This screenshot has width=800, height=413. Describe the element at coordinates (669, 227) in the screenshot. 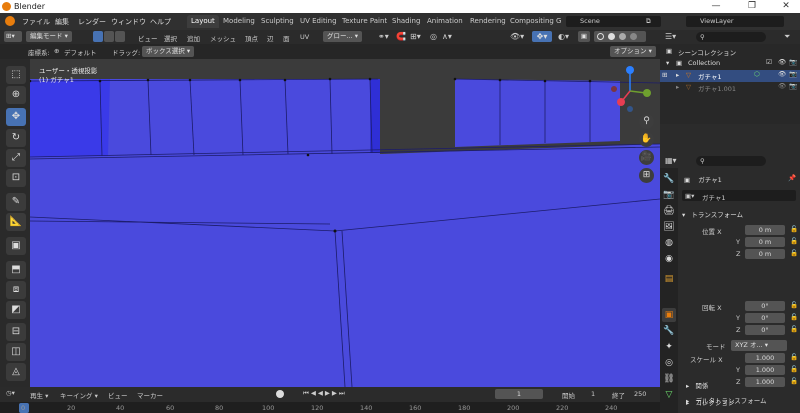

I see `view-layer-tab-icon: 🖼` at that location.